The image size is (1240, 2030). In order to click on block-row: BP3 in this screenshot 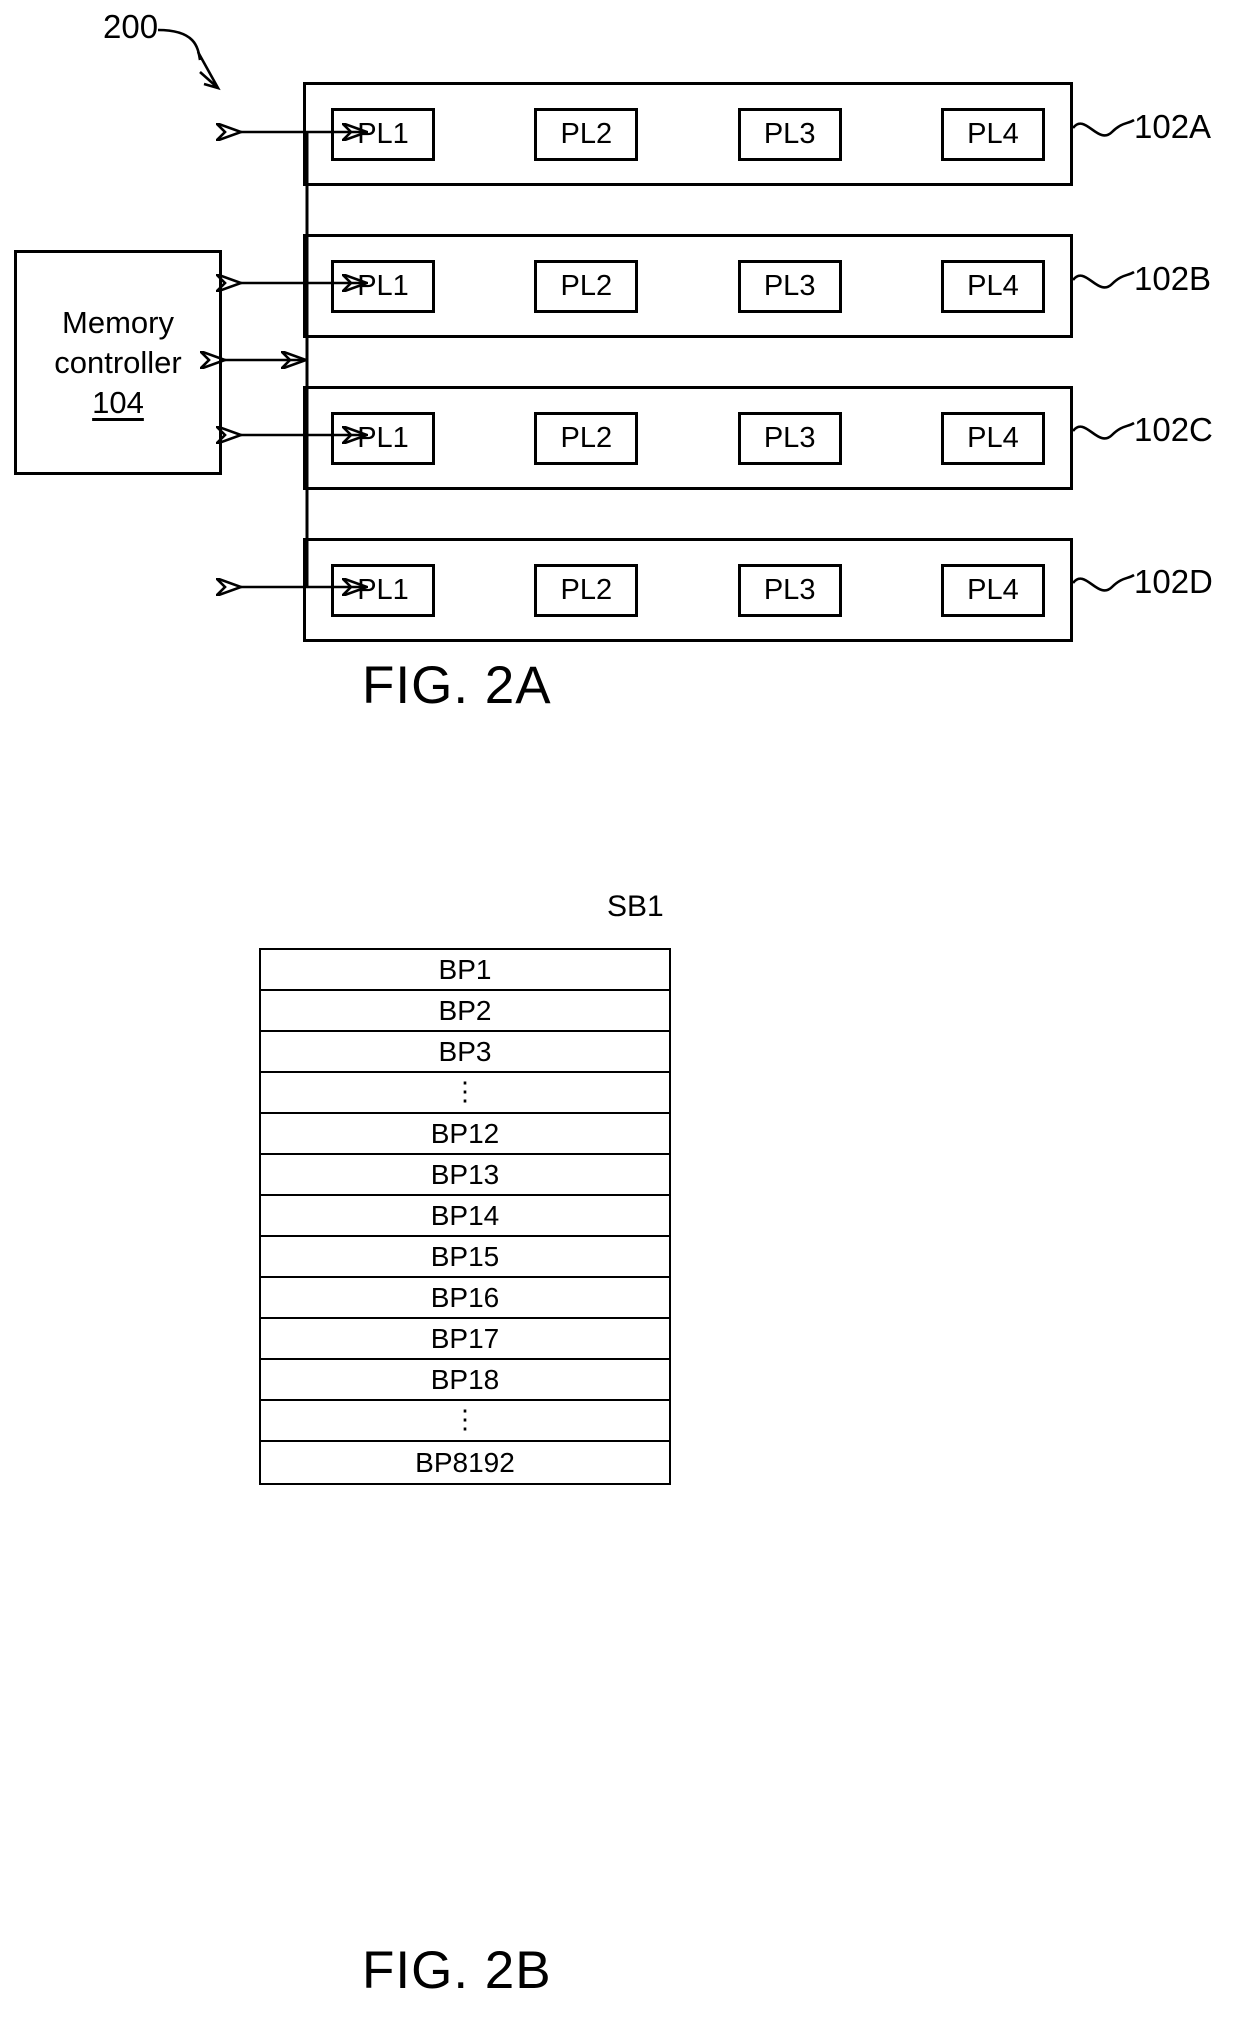, I will do `click(465, 1052)`.